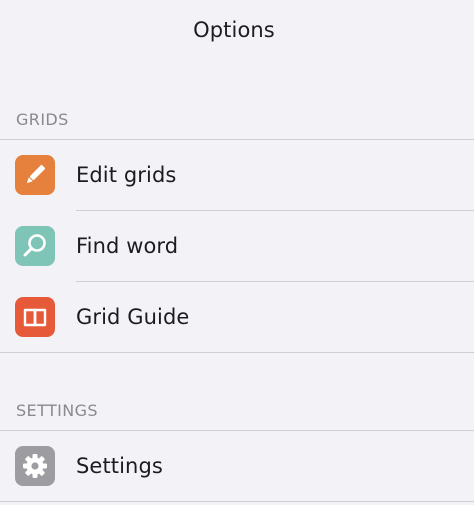 This screenshot has height=505, width=474. Describe the element at coordinates (234, 30) in the screenshot. I see `page-title: Options` at that location.